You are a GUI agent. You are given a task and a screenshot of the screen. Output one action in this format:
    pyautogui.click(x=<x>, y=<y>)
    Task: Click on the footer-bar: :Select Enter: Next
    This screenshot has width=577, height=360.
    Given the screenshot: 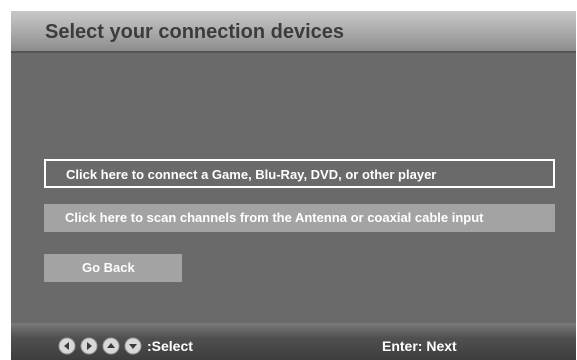 What is the action you would take?
    pyautogui.click(x=293, y=341)
    